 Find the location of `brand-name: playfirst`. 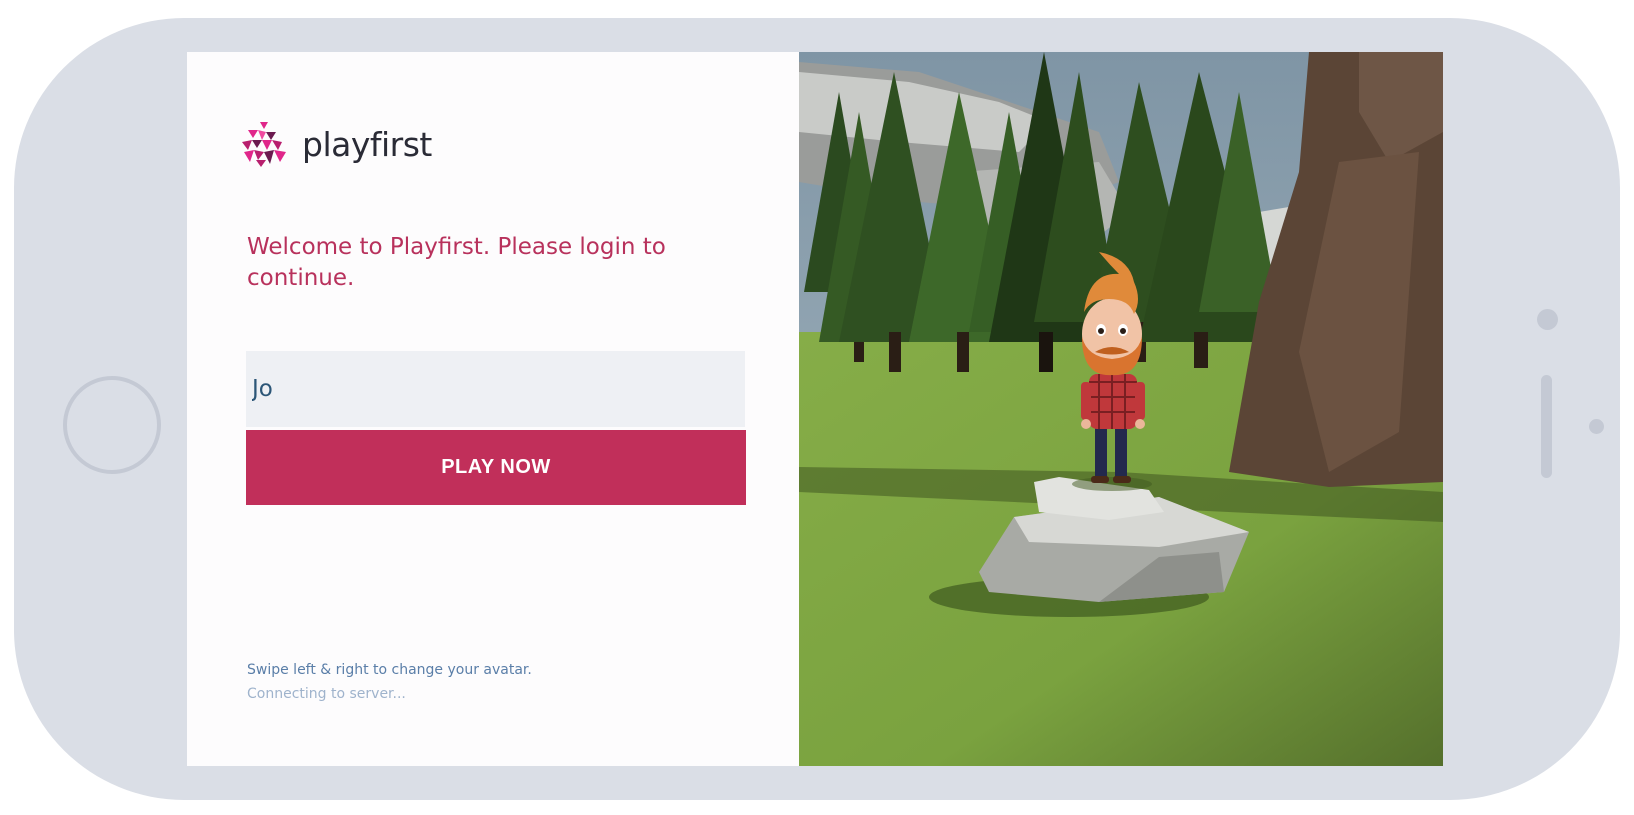

brand-name: playfirst is located at coordinates (367, 144).